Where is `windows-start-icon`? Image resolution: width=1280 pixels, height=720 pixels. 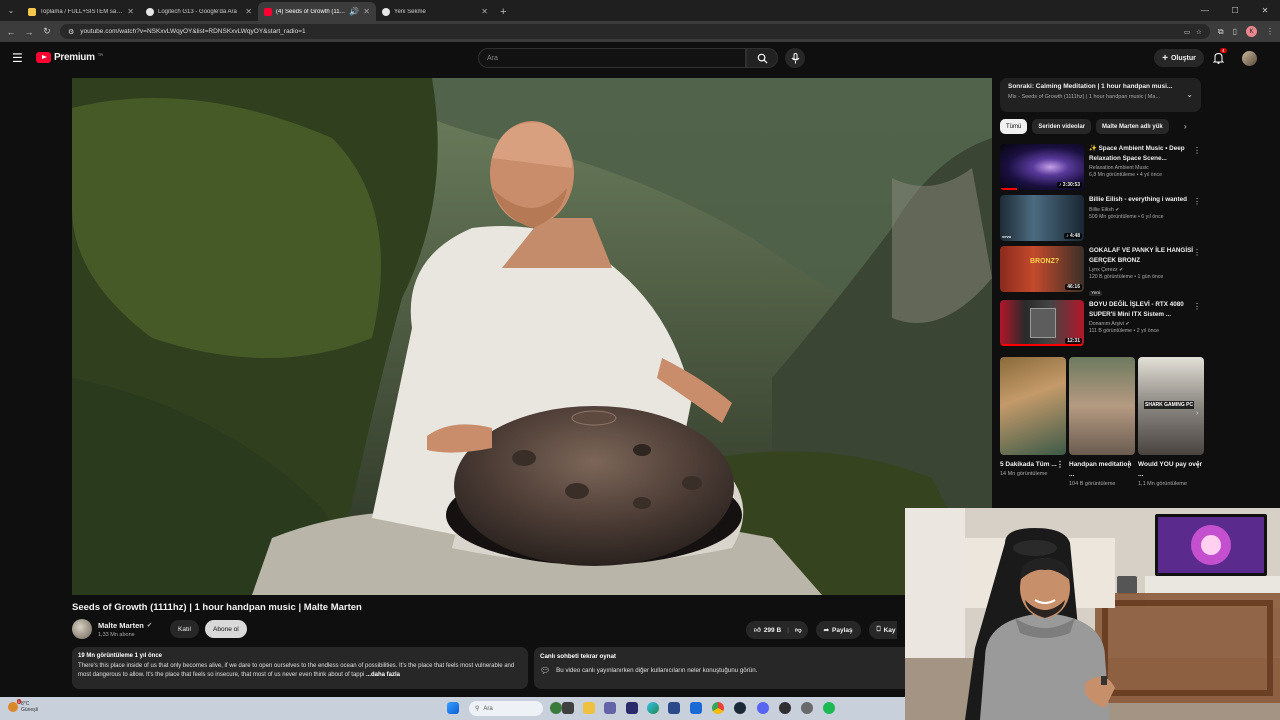 windows-start-icon is located at coordinates (453, 708).